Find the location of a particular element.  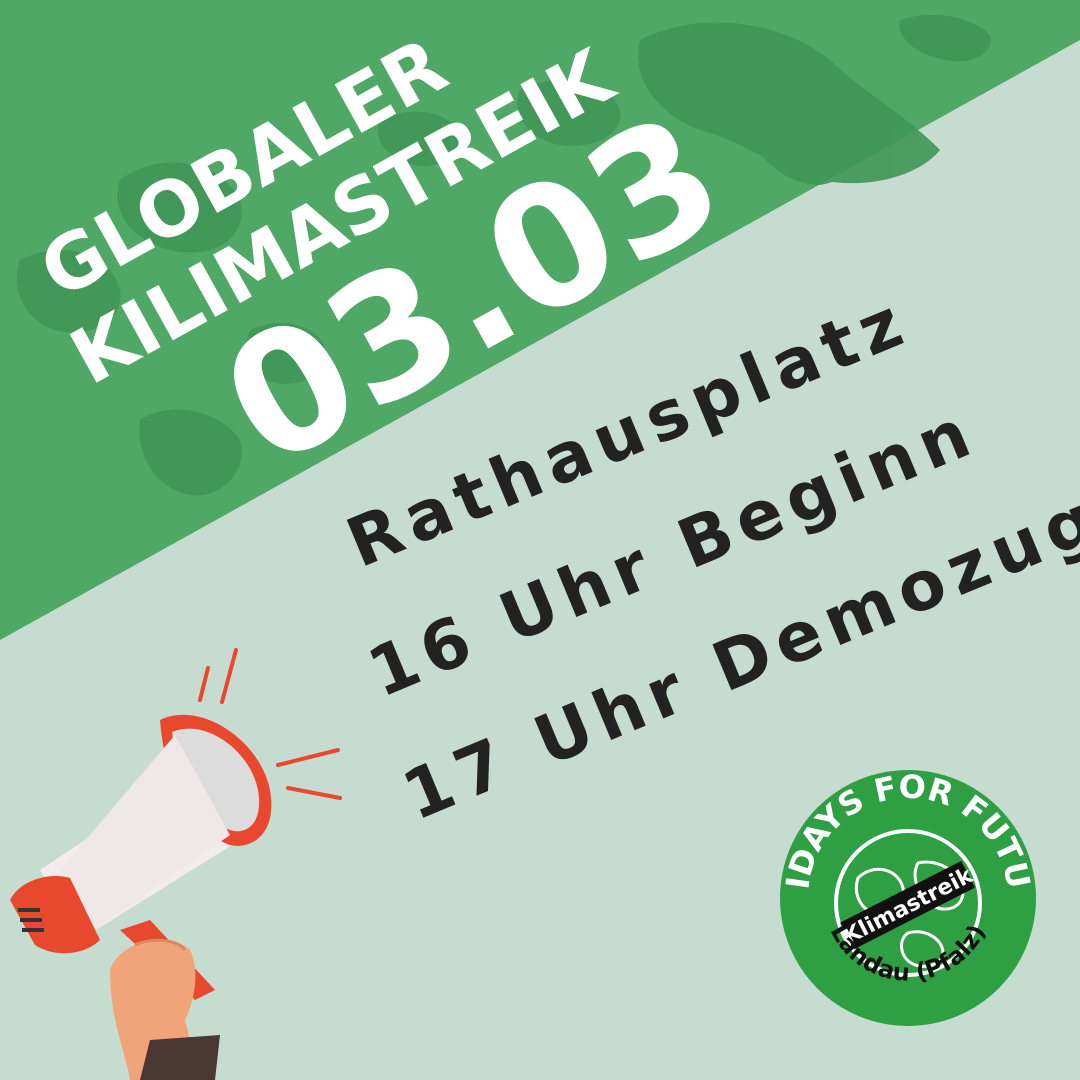

megaphone-icon is located at coordinates (176, 864).